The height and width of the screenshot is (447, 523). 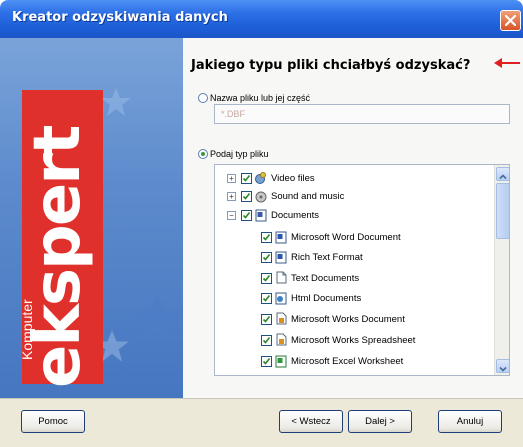 I want to click on help-button: Pomoc, so click(x=53, y=421).